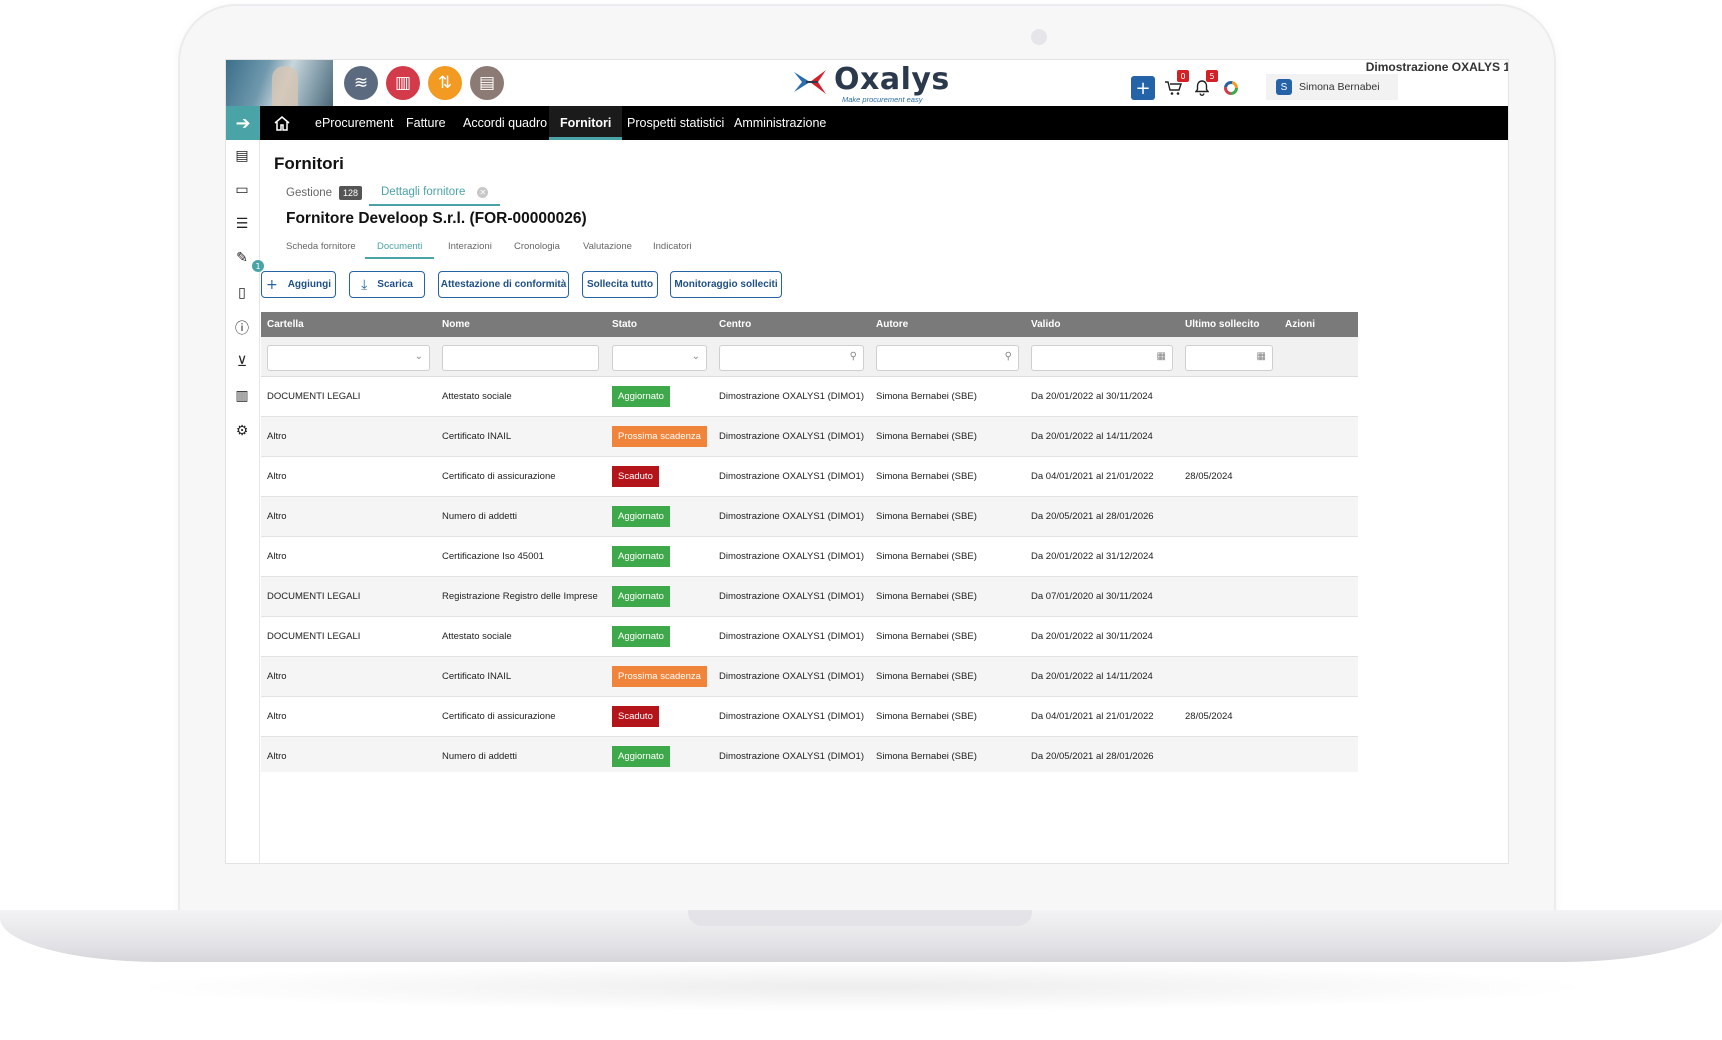 This screenshot has height=1040, width=1722. I want to click on toggle-sidebar-arrow-icon: ➔, so click(243, 123).